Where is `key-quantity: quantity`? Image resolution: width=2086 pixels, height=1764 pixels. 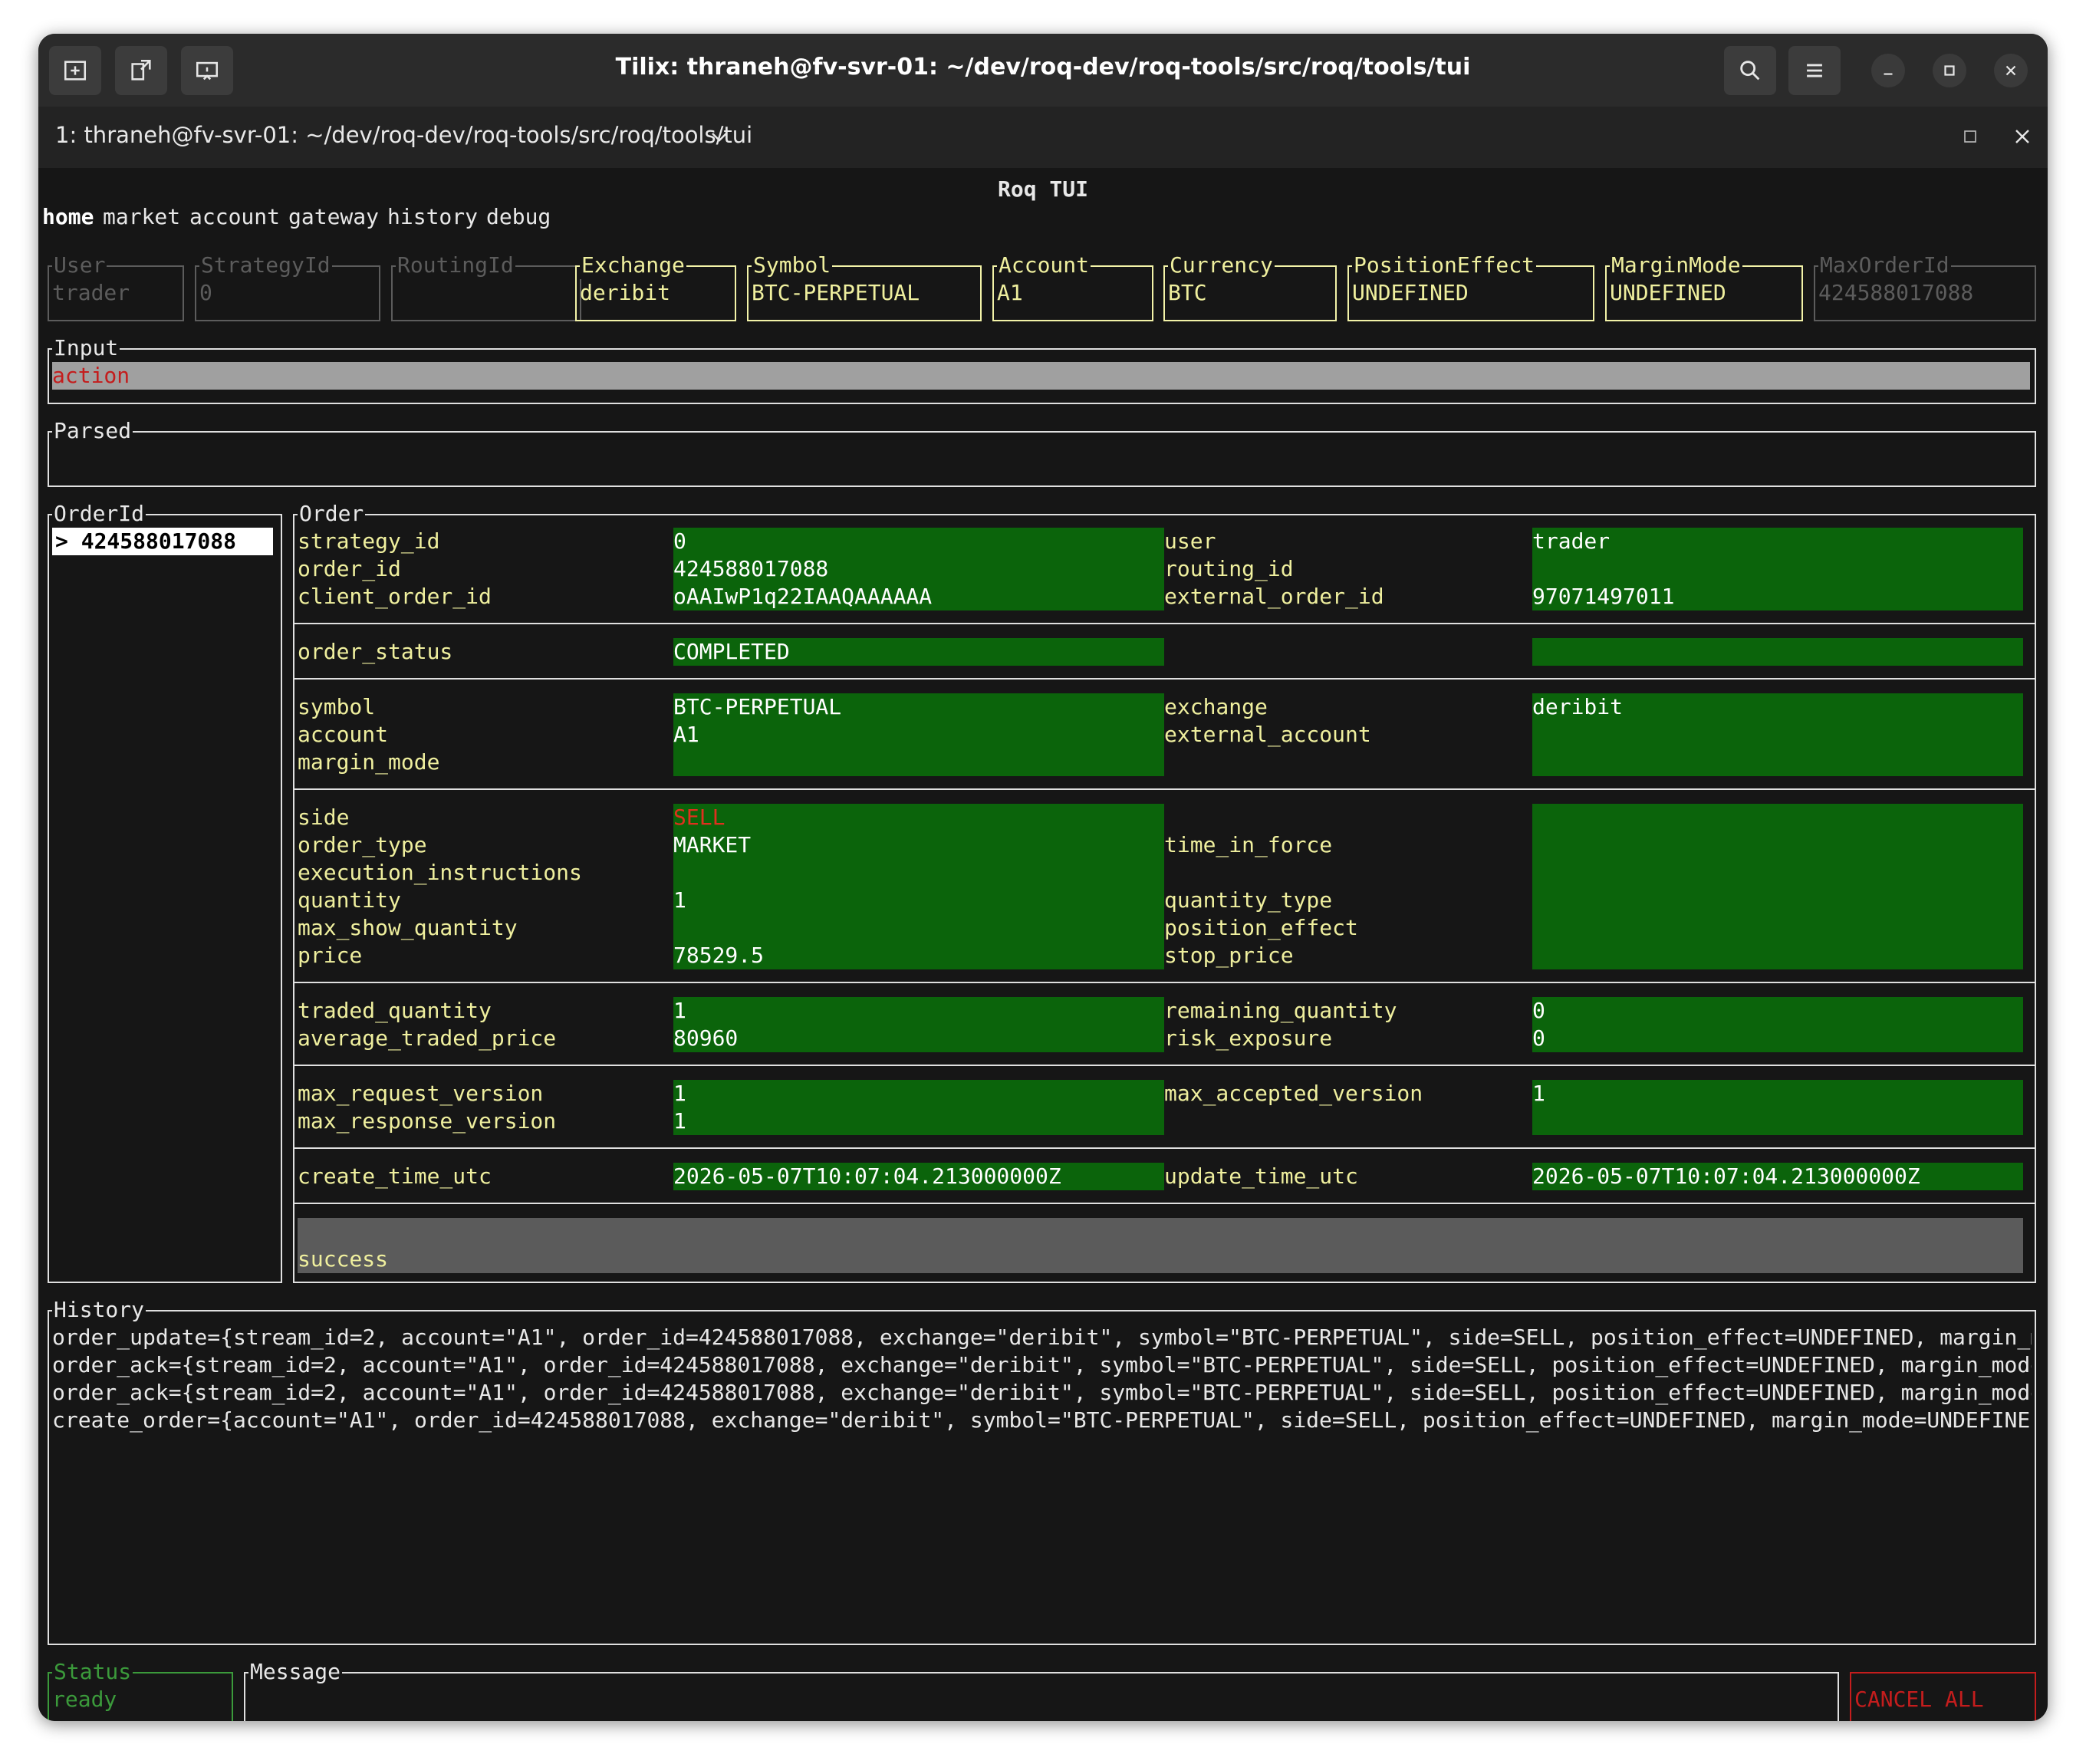 key-quantity: quantity is located at coordinates (349, 900).